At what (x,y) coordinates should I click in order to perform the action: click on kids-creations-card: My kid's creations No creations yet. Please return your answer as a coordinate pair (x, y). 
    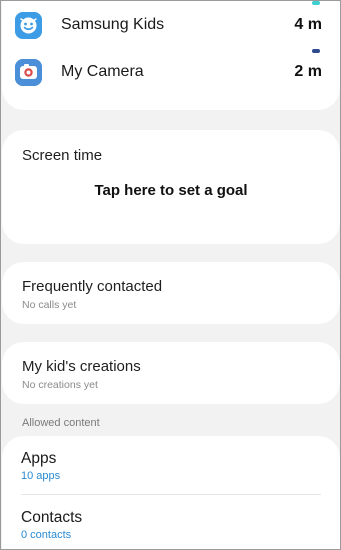
    Looking at the image, I should click on (171, 373).